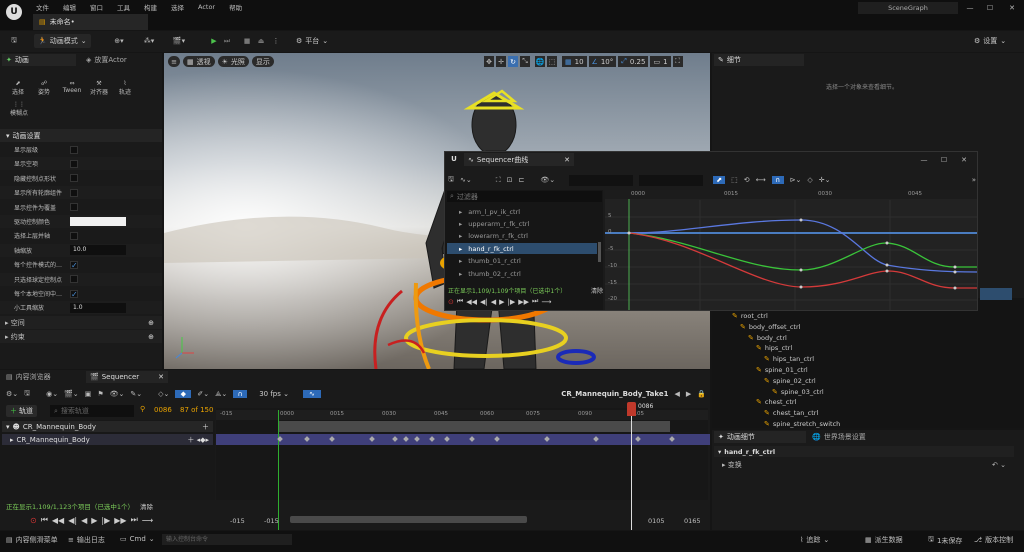 The width and height of the screenshot is (1024, 552). Describe the element at coordinates (809, 180) in the screenshot. I see `key-icon: ◇` at that location.